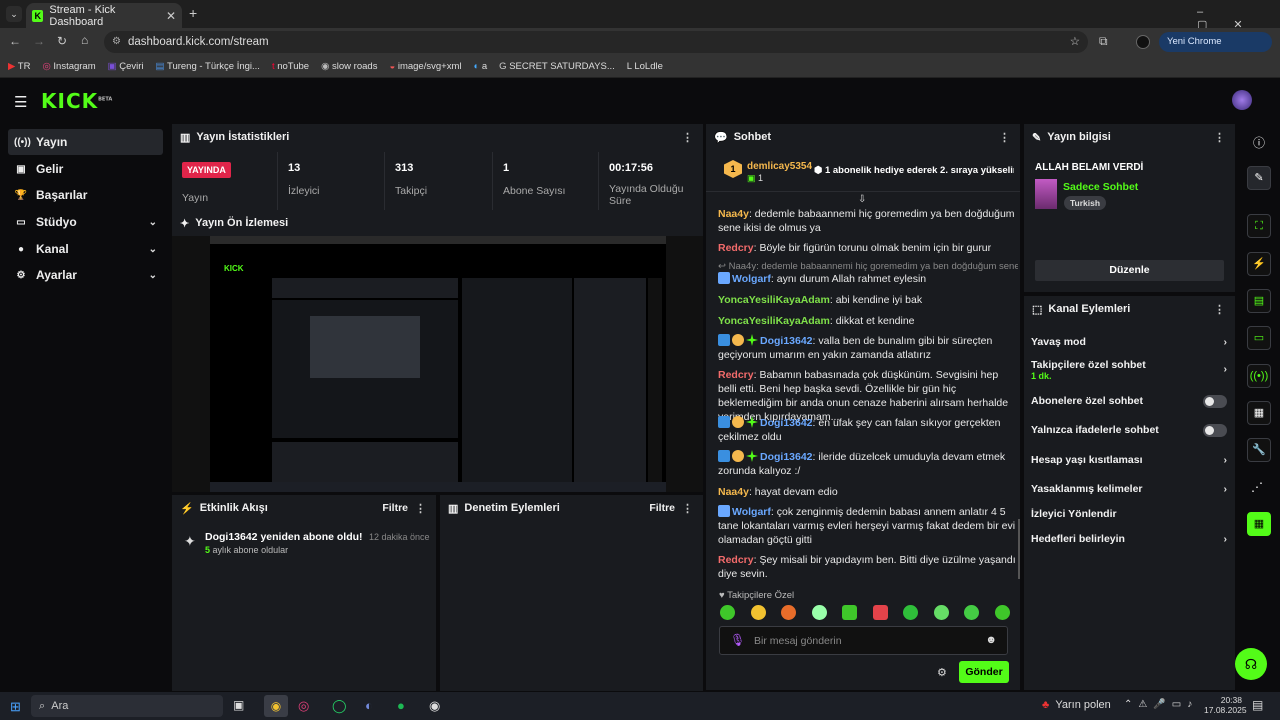  Describe the element at coordinates (1075, 42) in the screenshot. I see `bookmark-star-icon: ☆` at that location.